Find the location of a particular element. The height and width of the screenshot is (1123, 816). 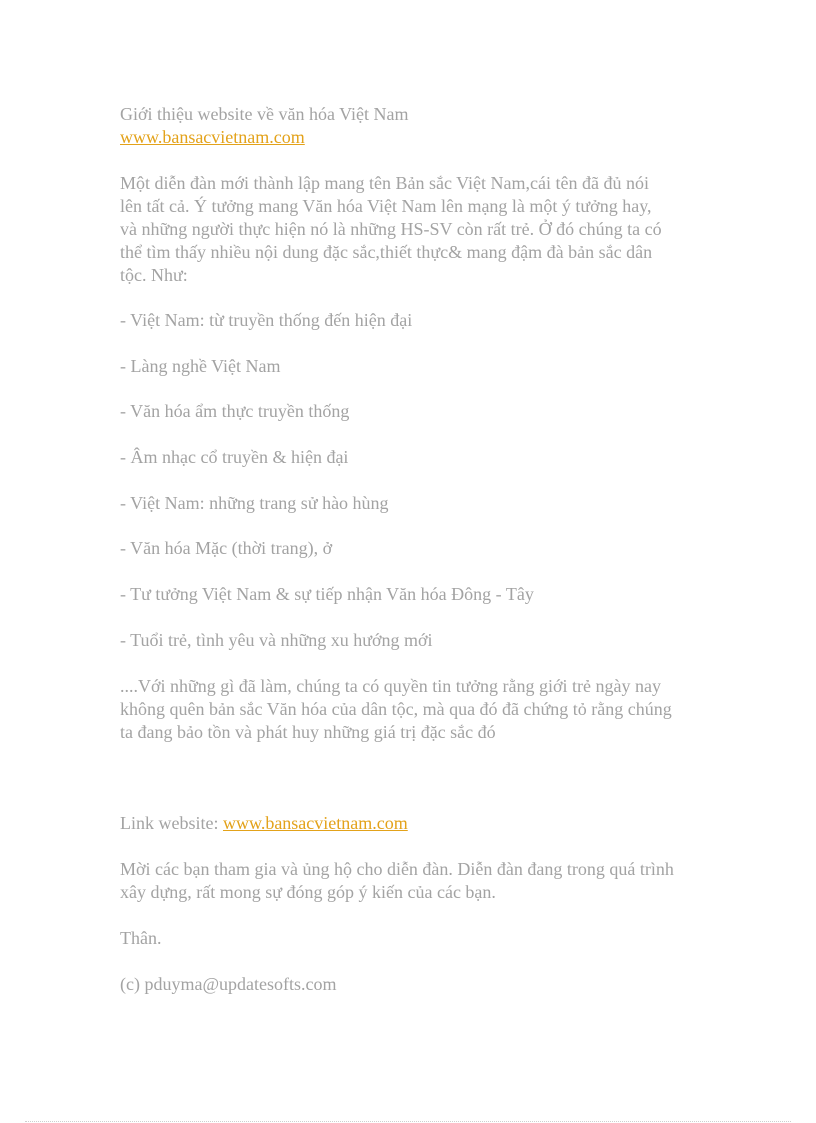

signoff: Thân. is located at coordinates (141, 937).